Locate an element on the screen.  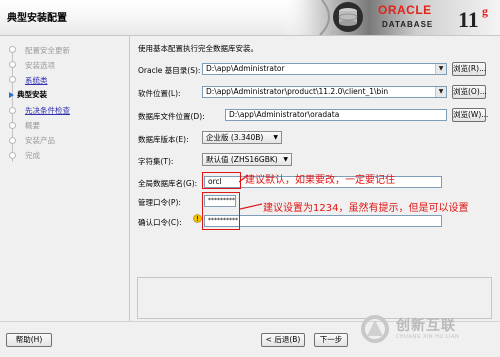
oracle-logo: ORACLE DATABASE 11 g is located at coordinates (391, 17).